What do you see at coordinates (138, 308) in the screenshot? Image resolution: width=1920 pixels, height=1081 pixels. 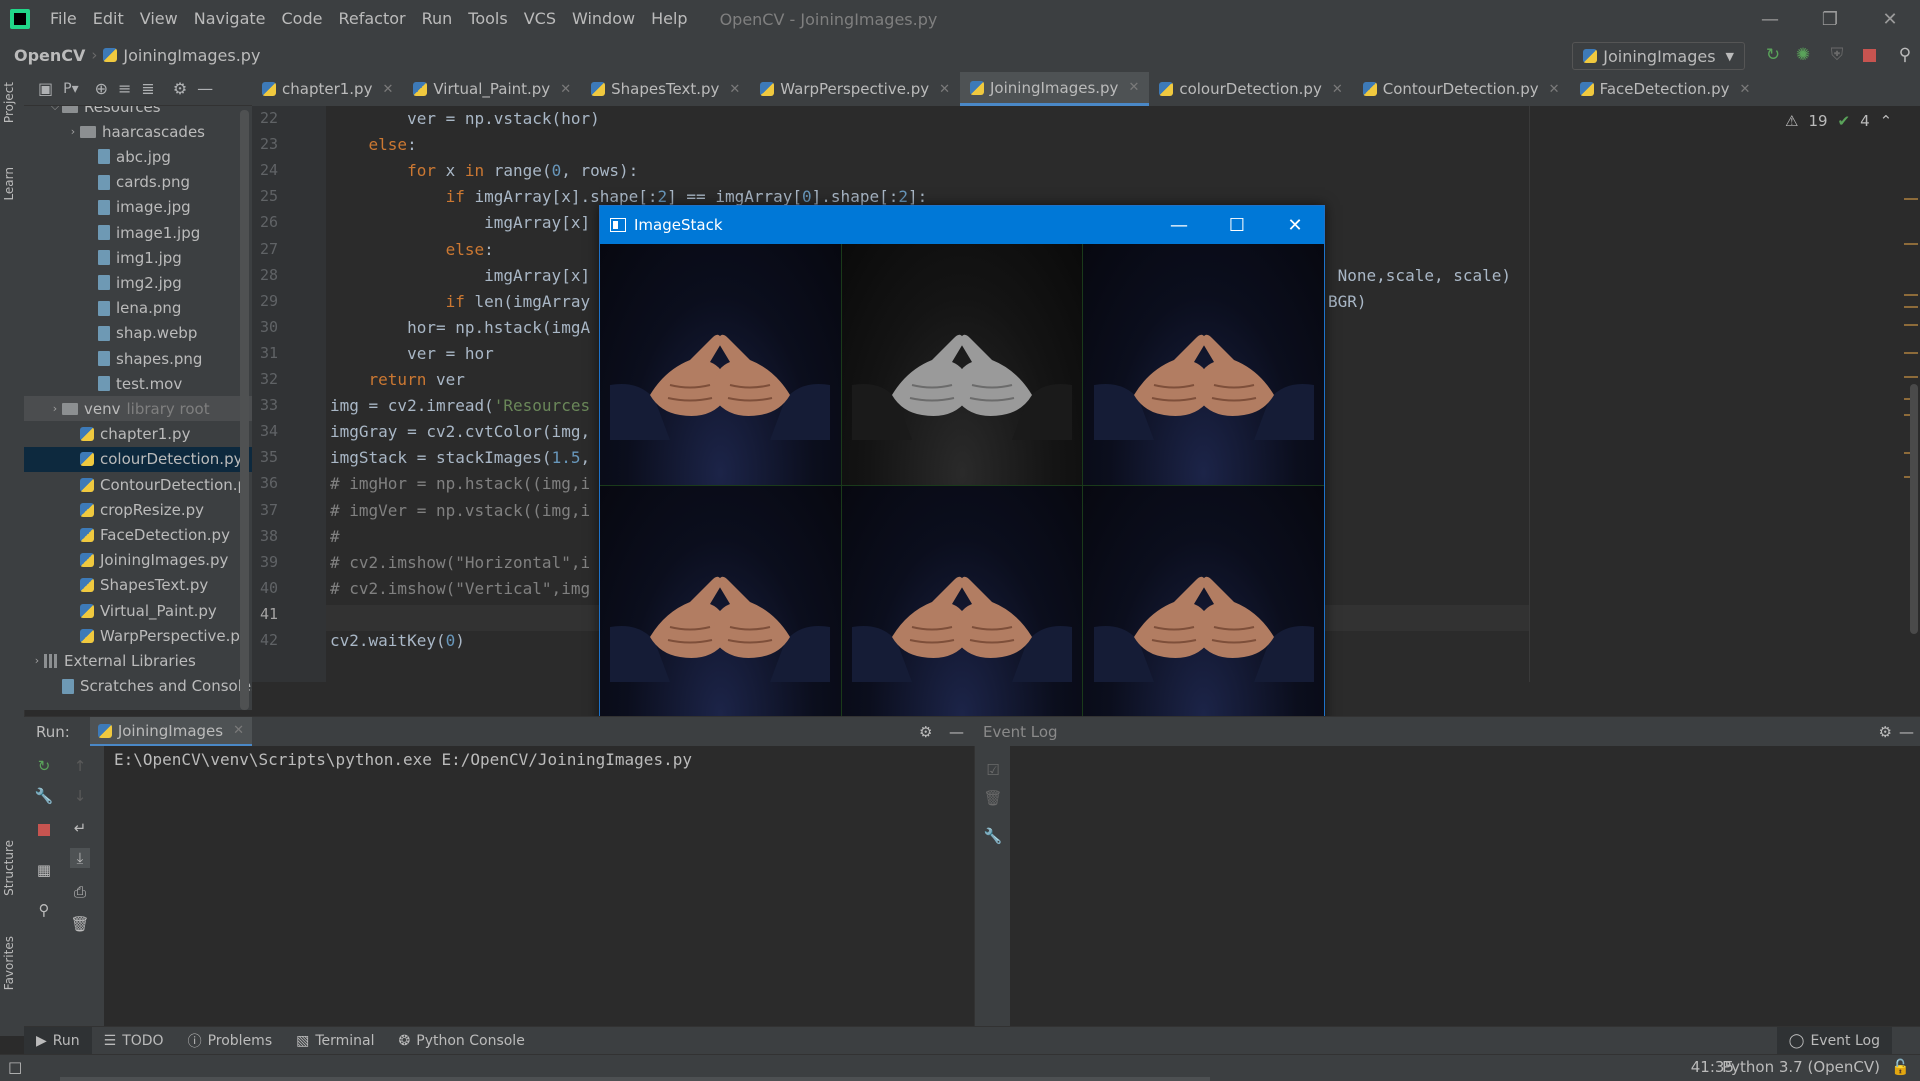 I see `tree-item: lena.png` at bounding box center [138, 308].